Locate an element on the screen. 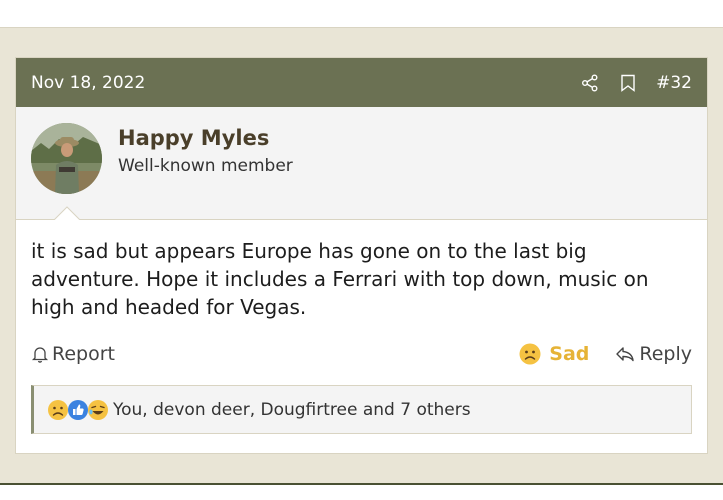  bookmark-icon is located at coordinates (628, 83).